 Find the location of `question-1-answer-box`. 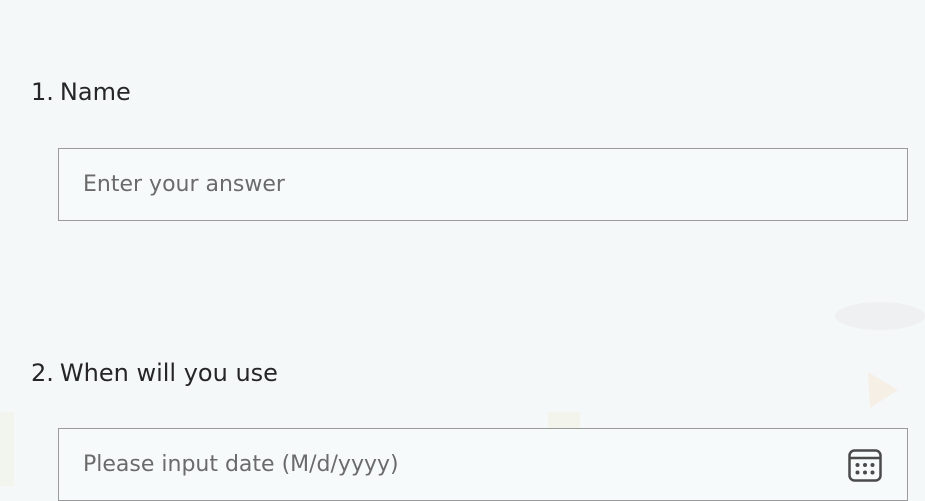

question-1-answer-box is located at coordinates (483, 184).